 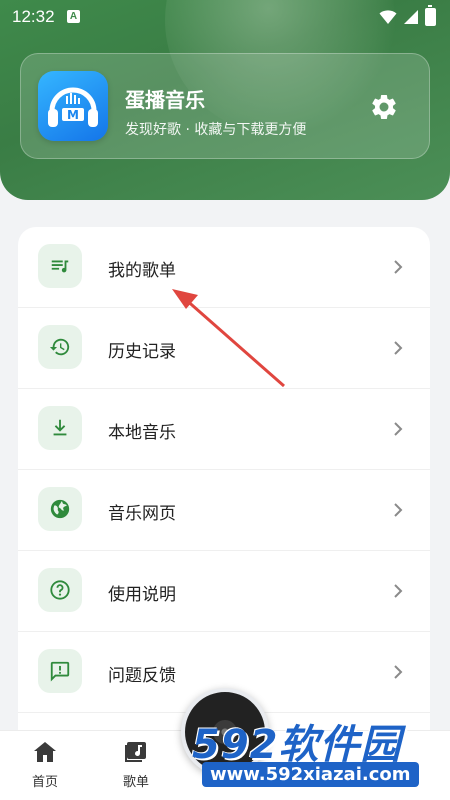 I want to click on globe-icon, so click(x=60, y=509).